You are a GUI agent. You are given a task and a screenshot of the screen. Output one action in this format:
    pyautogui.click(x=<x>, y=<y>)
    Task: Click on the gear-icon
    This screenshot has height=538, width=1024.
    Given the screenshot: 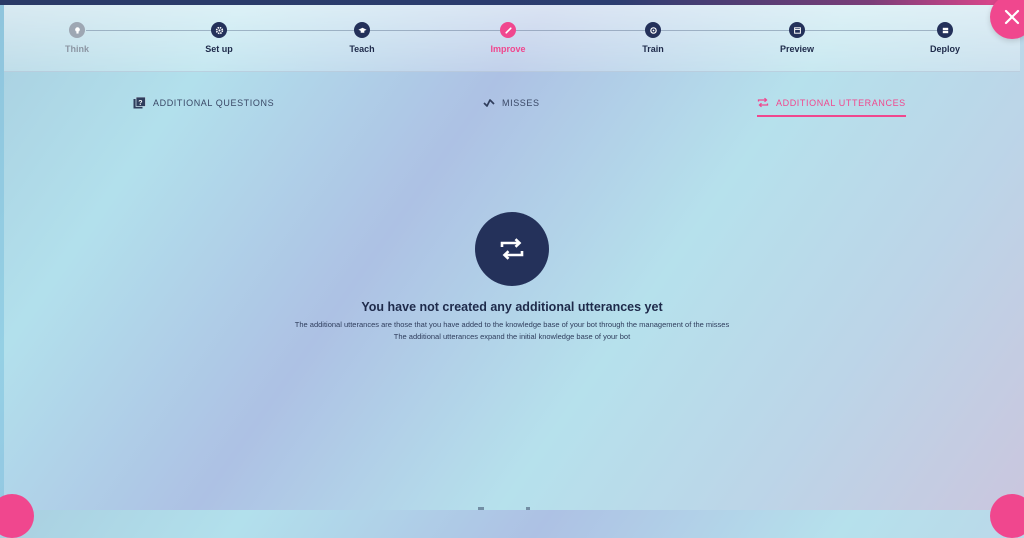 What is the action you would take?
    pyautogui.click(x=219, y=30)
    